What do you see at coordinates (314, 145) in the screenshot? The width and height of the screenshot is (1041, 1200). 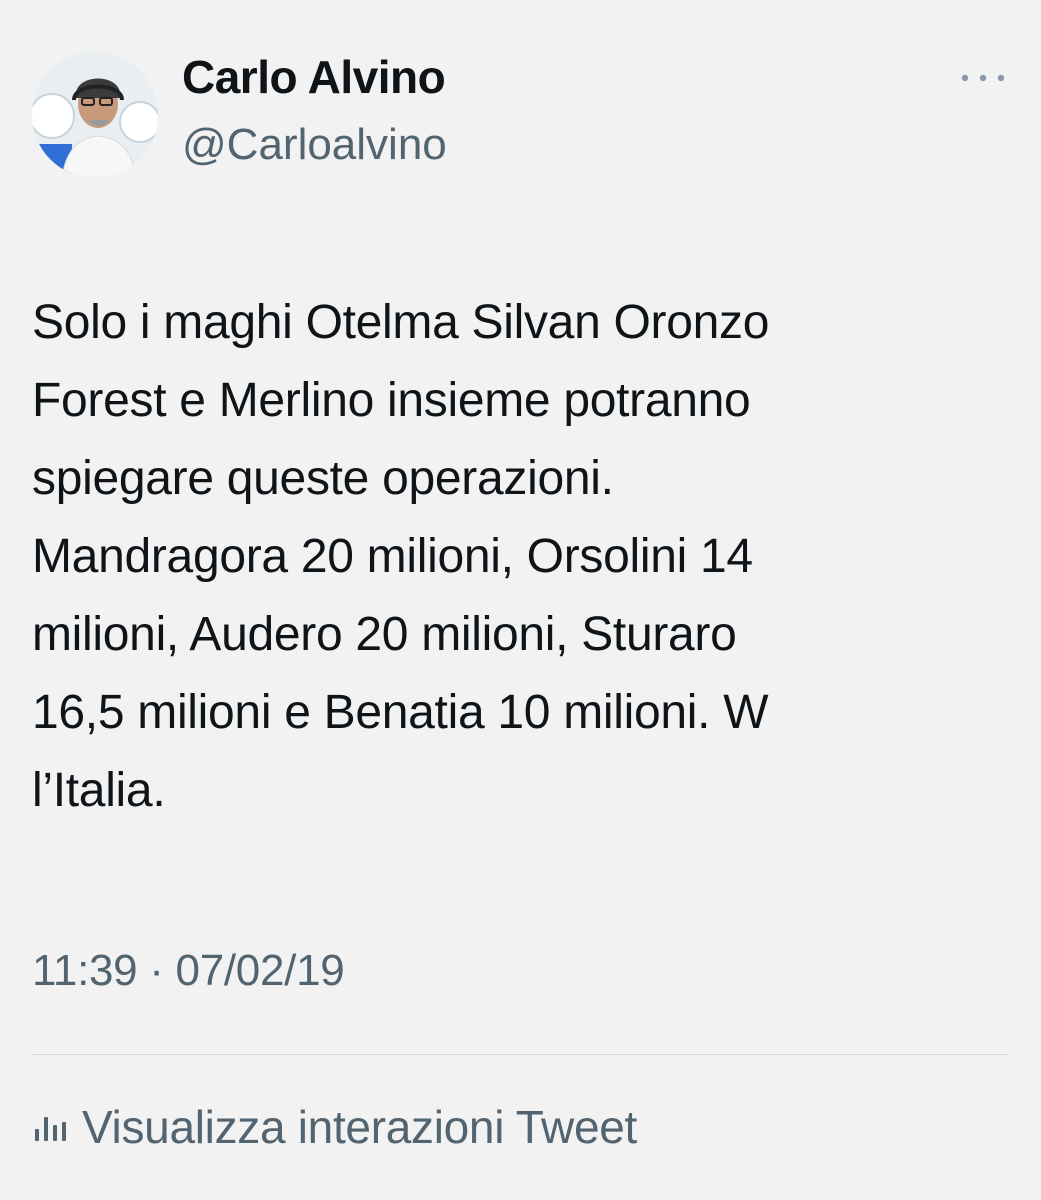 I see `author-handle: @Carloalvino` at bounding box center [314, 145].